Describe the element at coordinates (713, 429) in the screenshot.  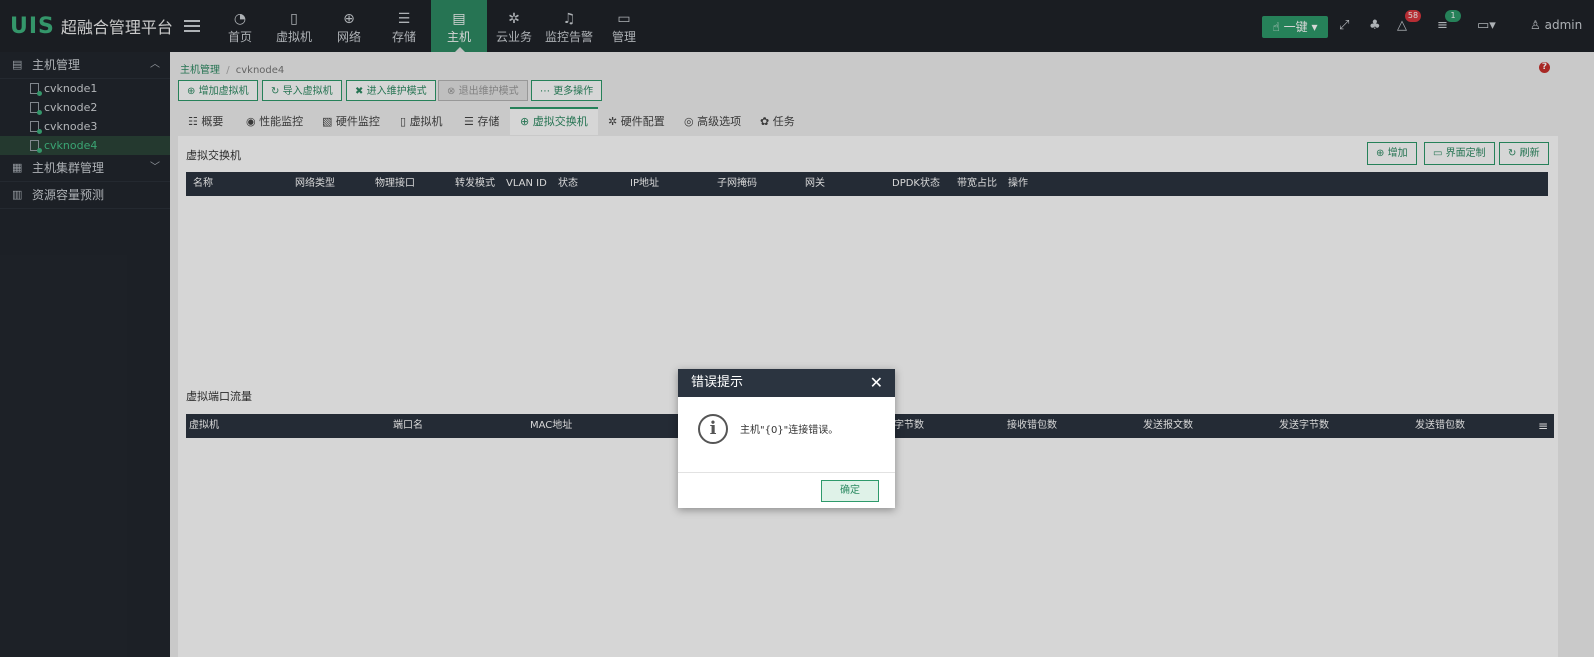
I see `info-icon: i` at that location.